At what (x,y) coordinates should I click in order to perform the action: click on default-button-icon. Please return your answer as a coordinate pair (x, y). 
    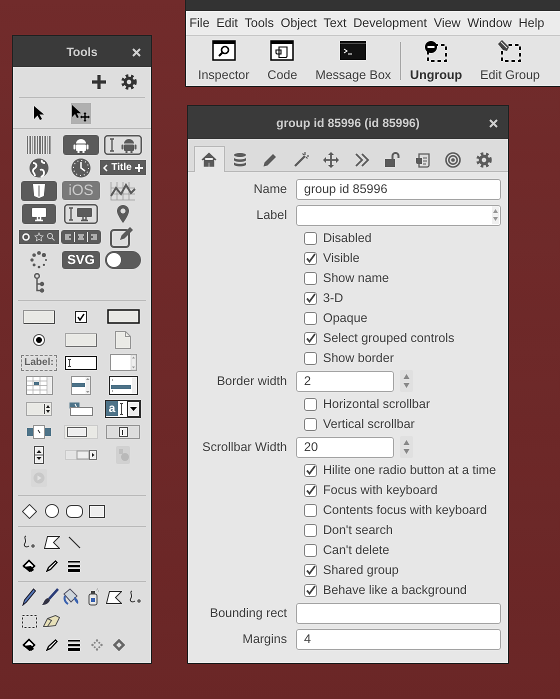
    Looking at the image, I should click on (123, 316).